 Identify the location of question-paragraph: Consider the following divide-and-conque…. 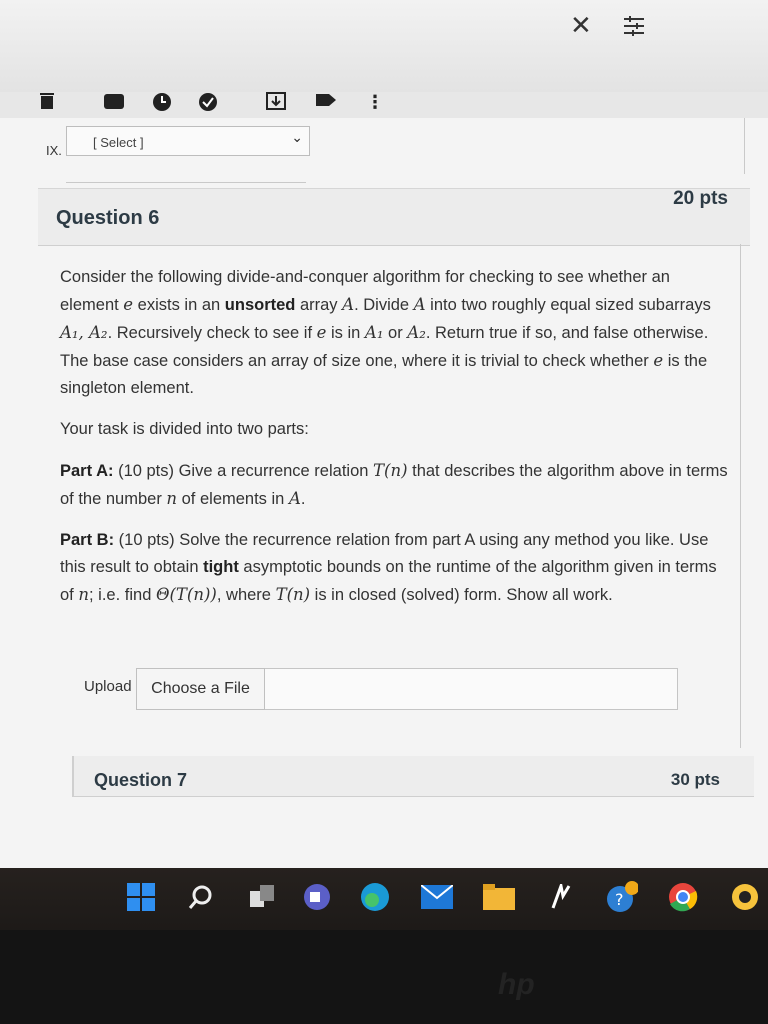
(385, 332).